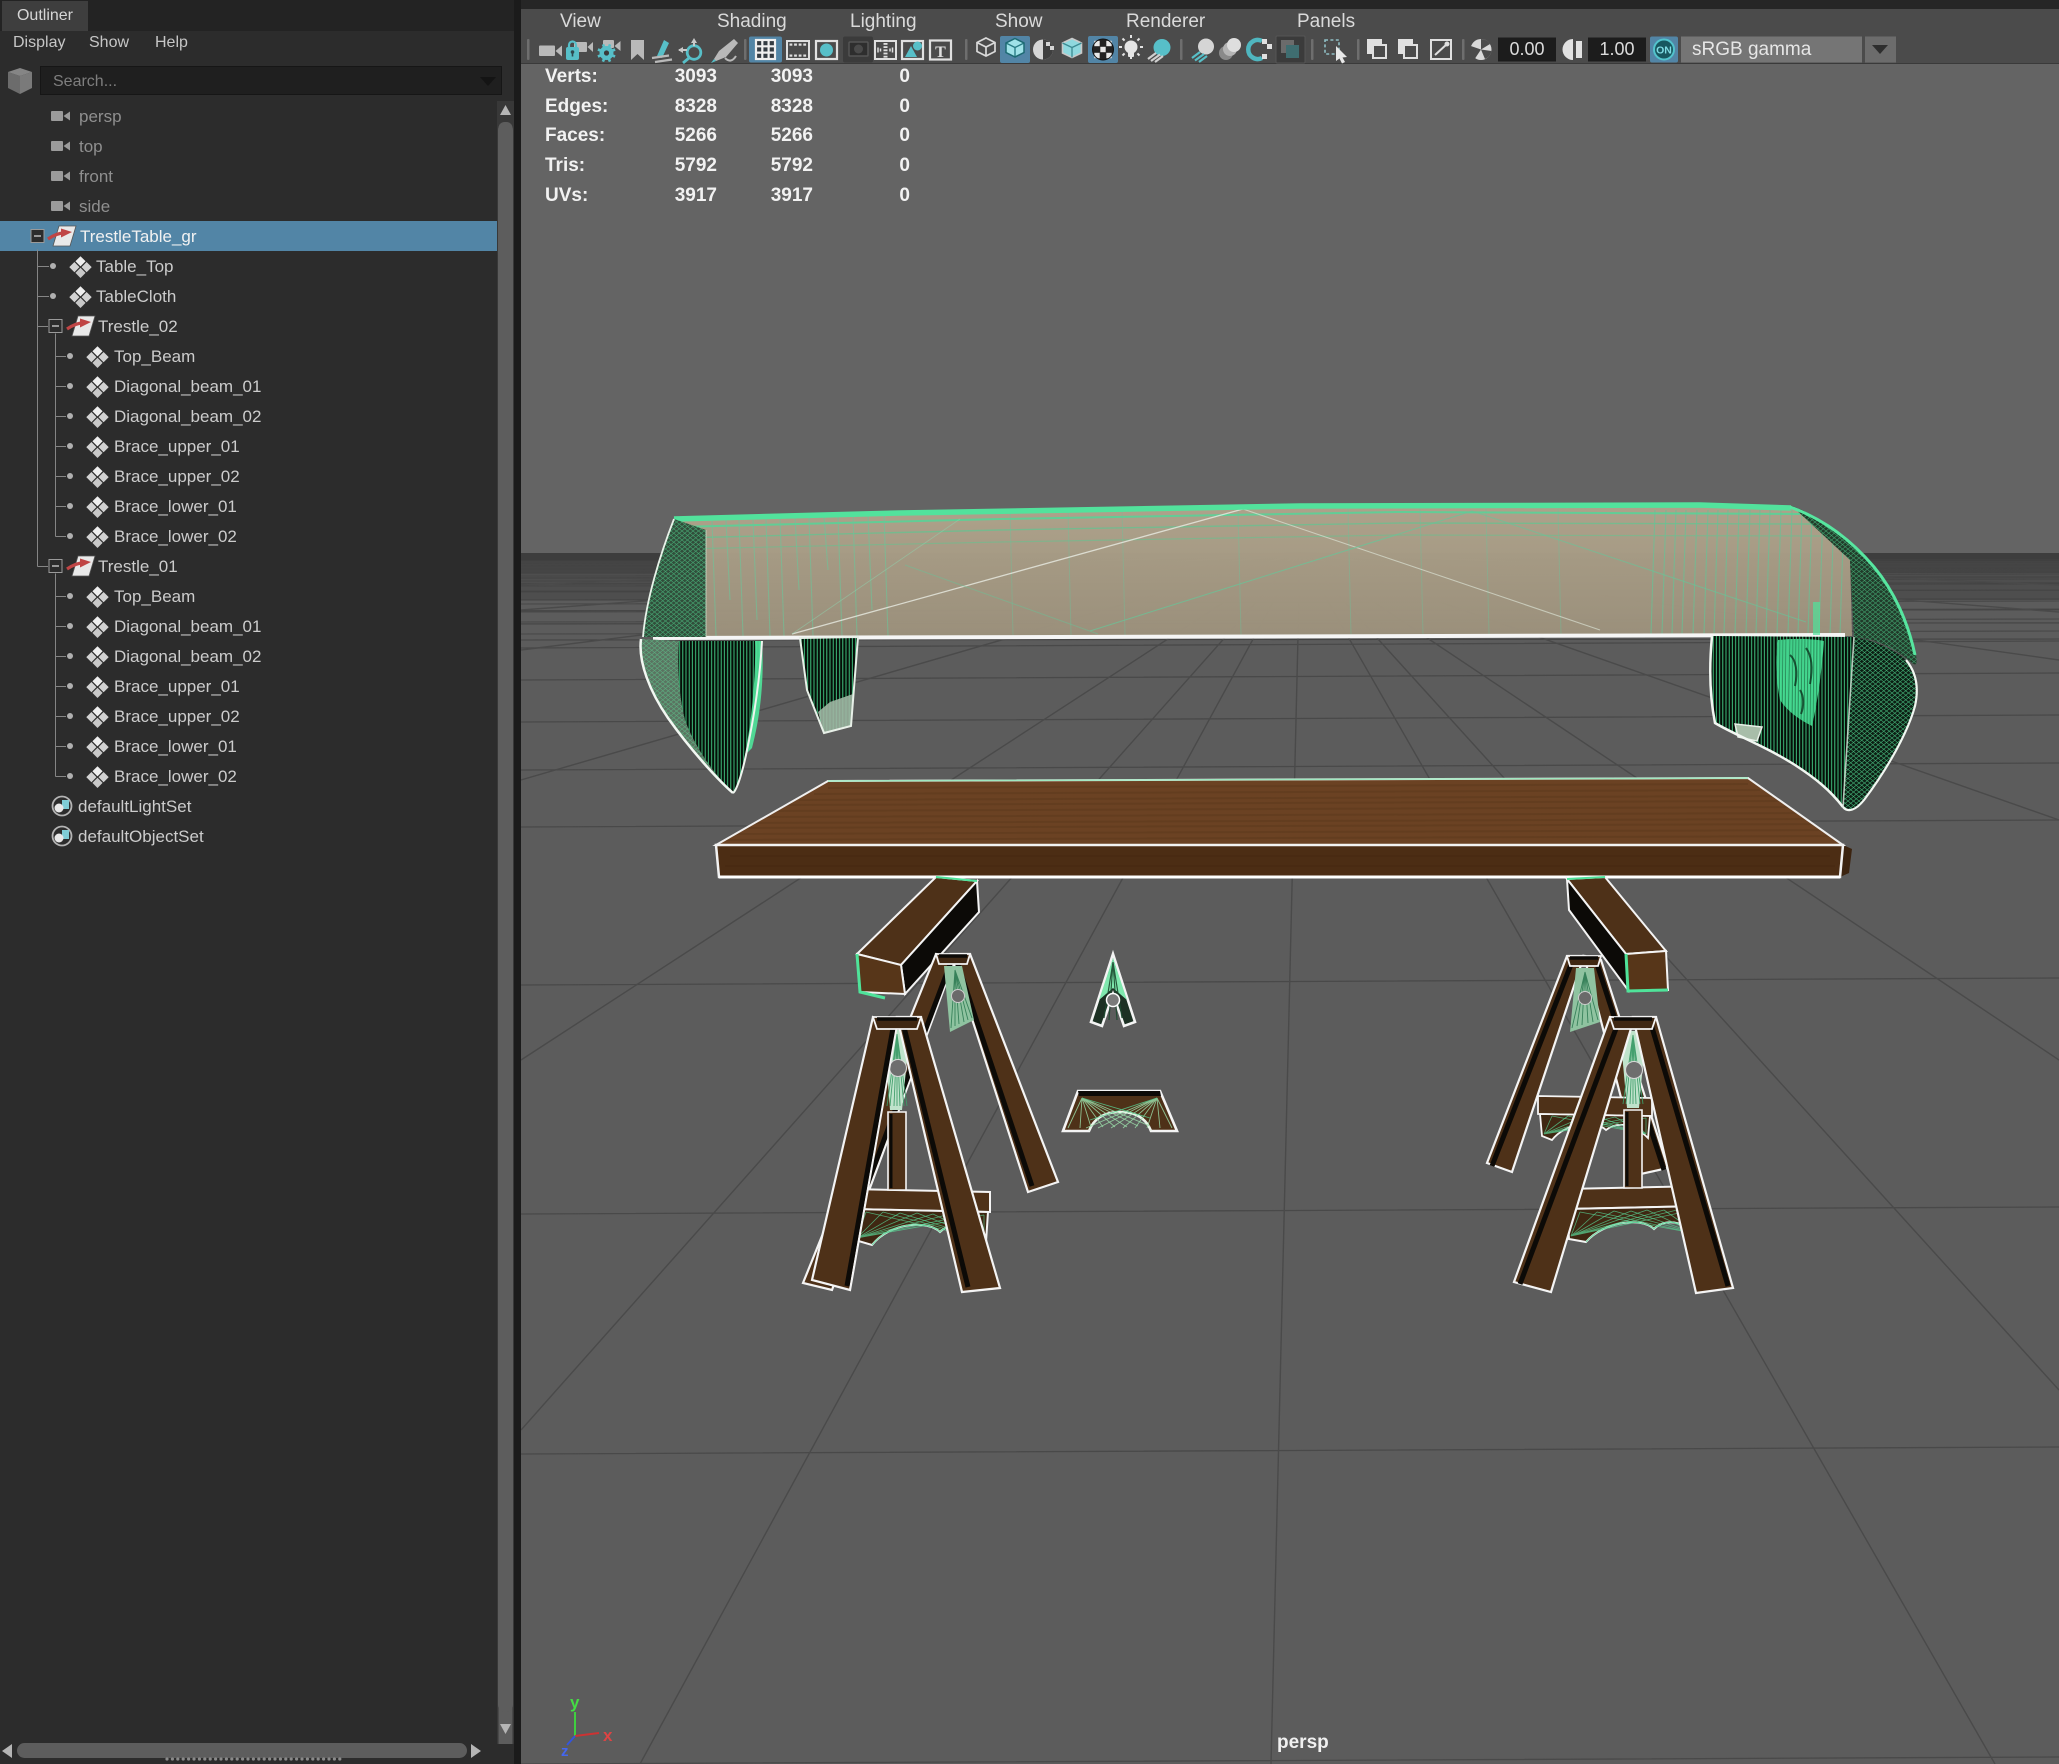 Image resolution: width=2059 pixels, height=1764 pixels. Describe the element at coordinates (91, 146) in the screenshot. I see `svg-text: top` at that location.